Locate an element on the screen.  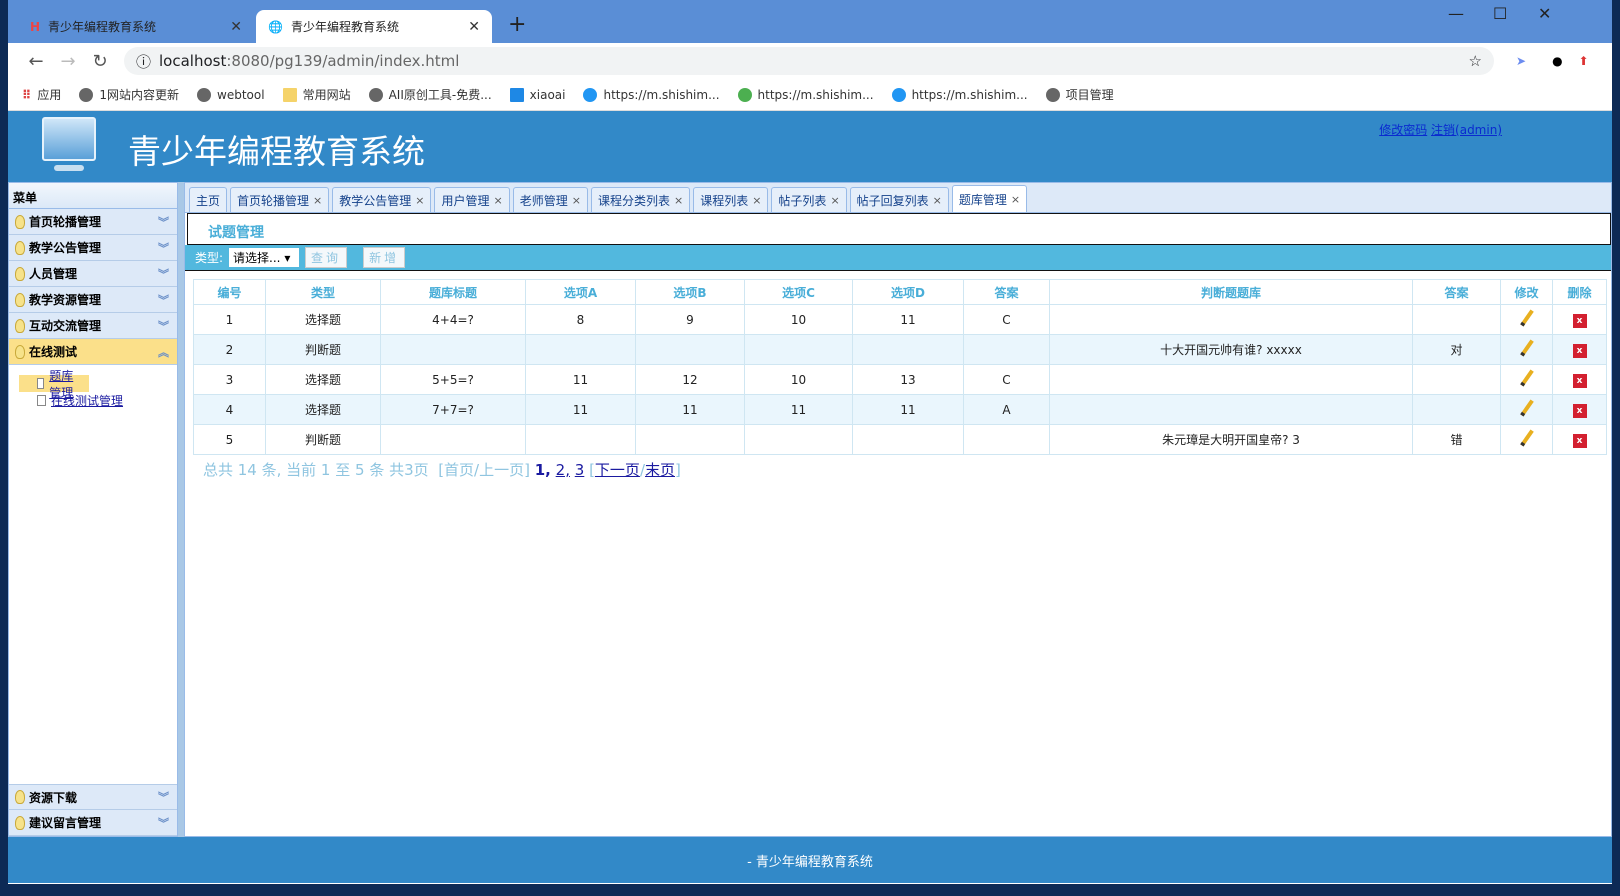
logout-link: 注销(admin) is located at coordinates (1466, 130).